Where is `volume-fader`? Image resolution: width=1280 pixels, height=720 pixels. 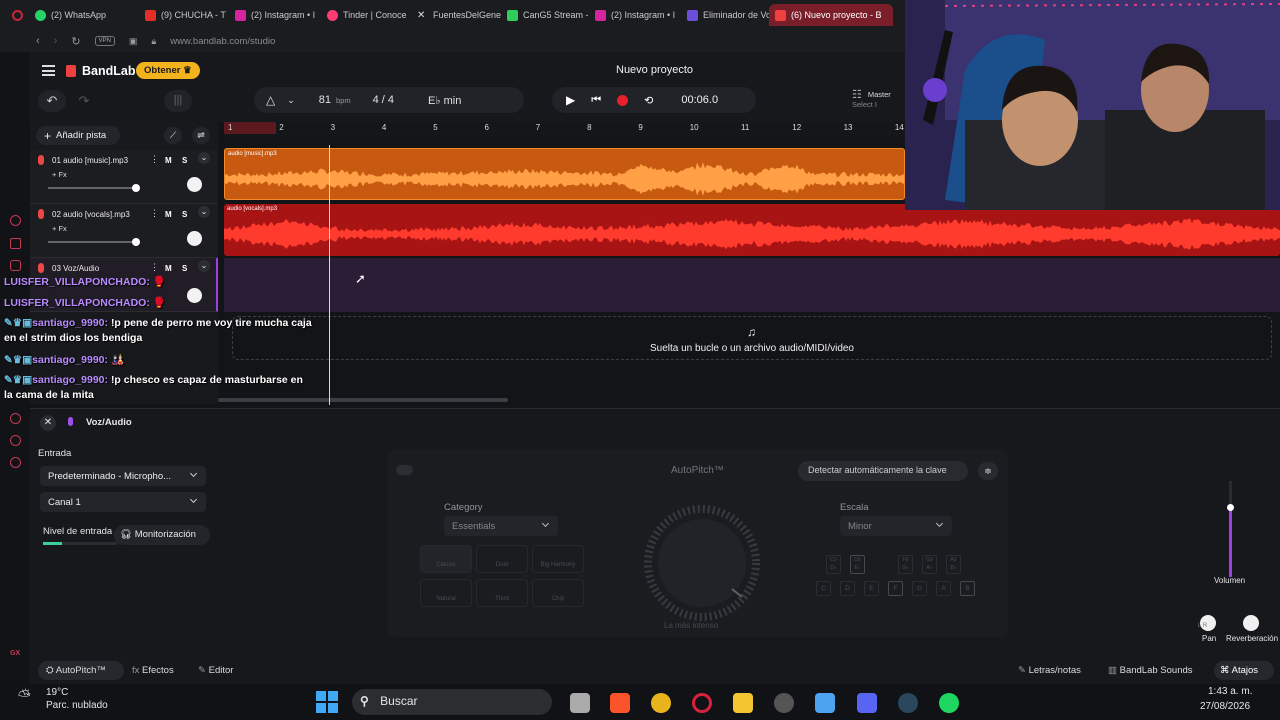 volume-fader is located at coordinates (1230, 529).